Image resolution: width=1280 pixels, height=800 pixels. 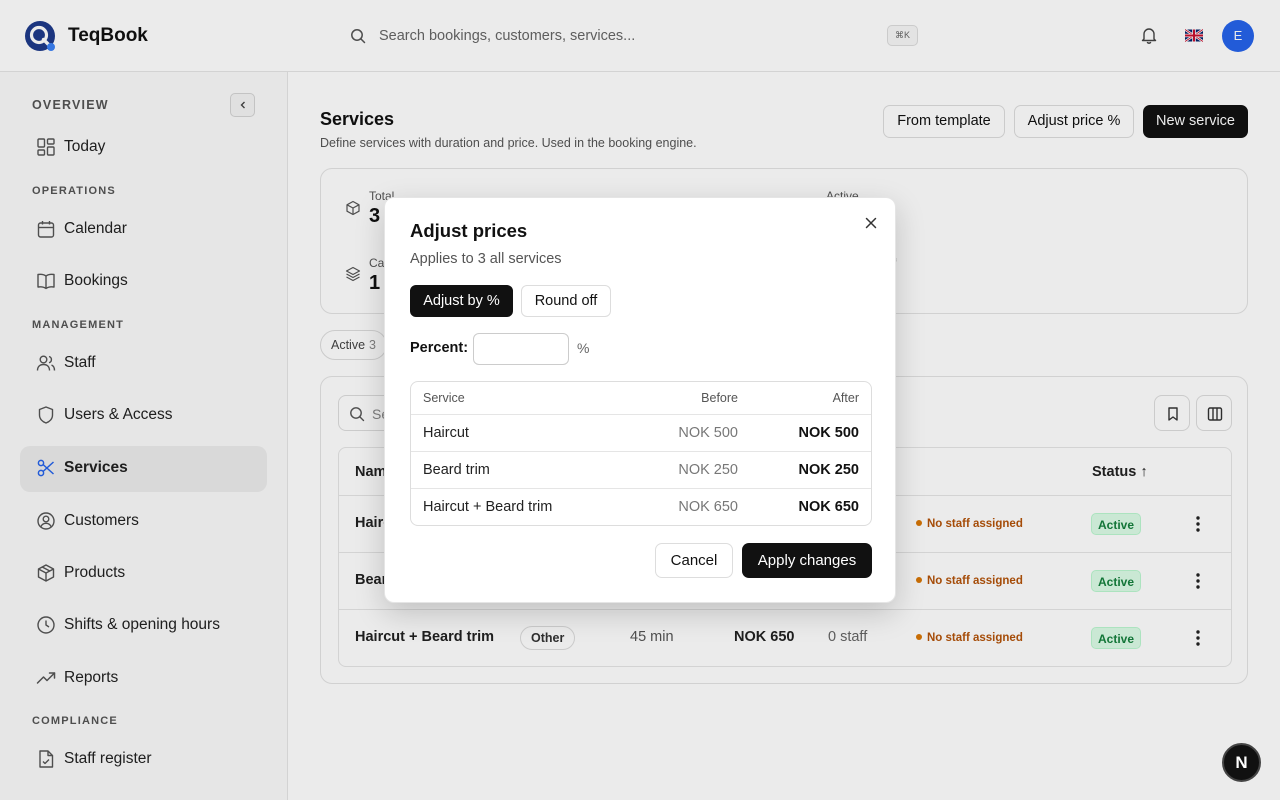 What do you see at coordinates (566, 301) in the screenshot?
I see `round-off-tab: Round off` at bounding box center [566, 301].